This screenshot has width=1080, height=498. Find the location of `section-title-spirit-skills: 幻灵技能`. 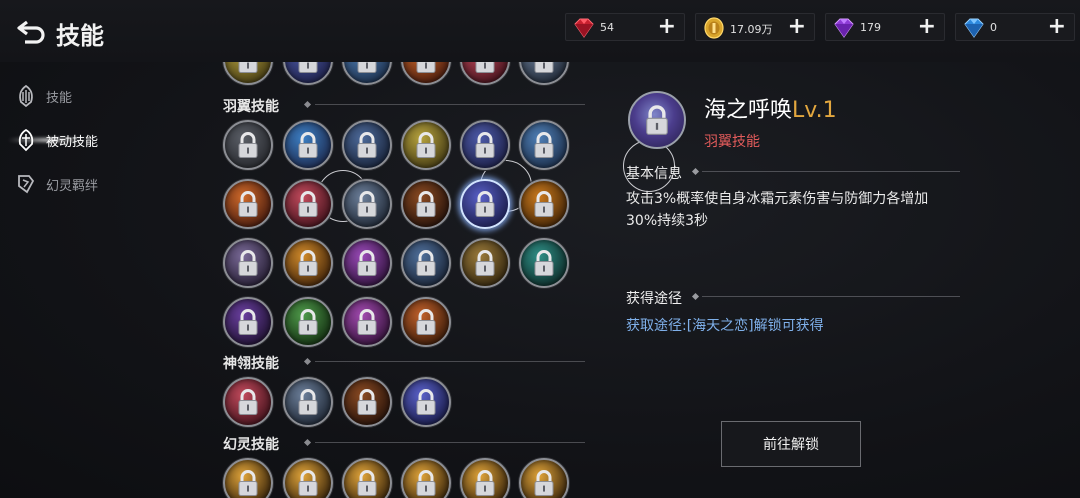

section-title-spirit-skills: 幻灵技能 is located at coordinates (251, 445).